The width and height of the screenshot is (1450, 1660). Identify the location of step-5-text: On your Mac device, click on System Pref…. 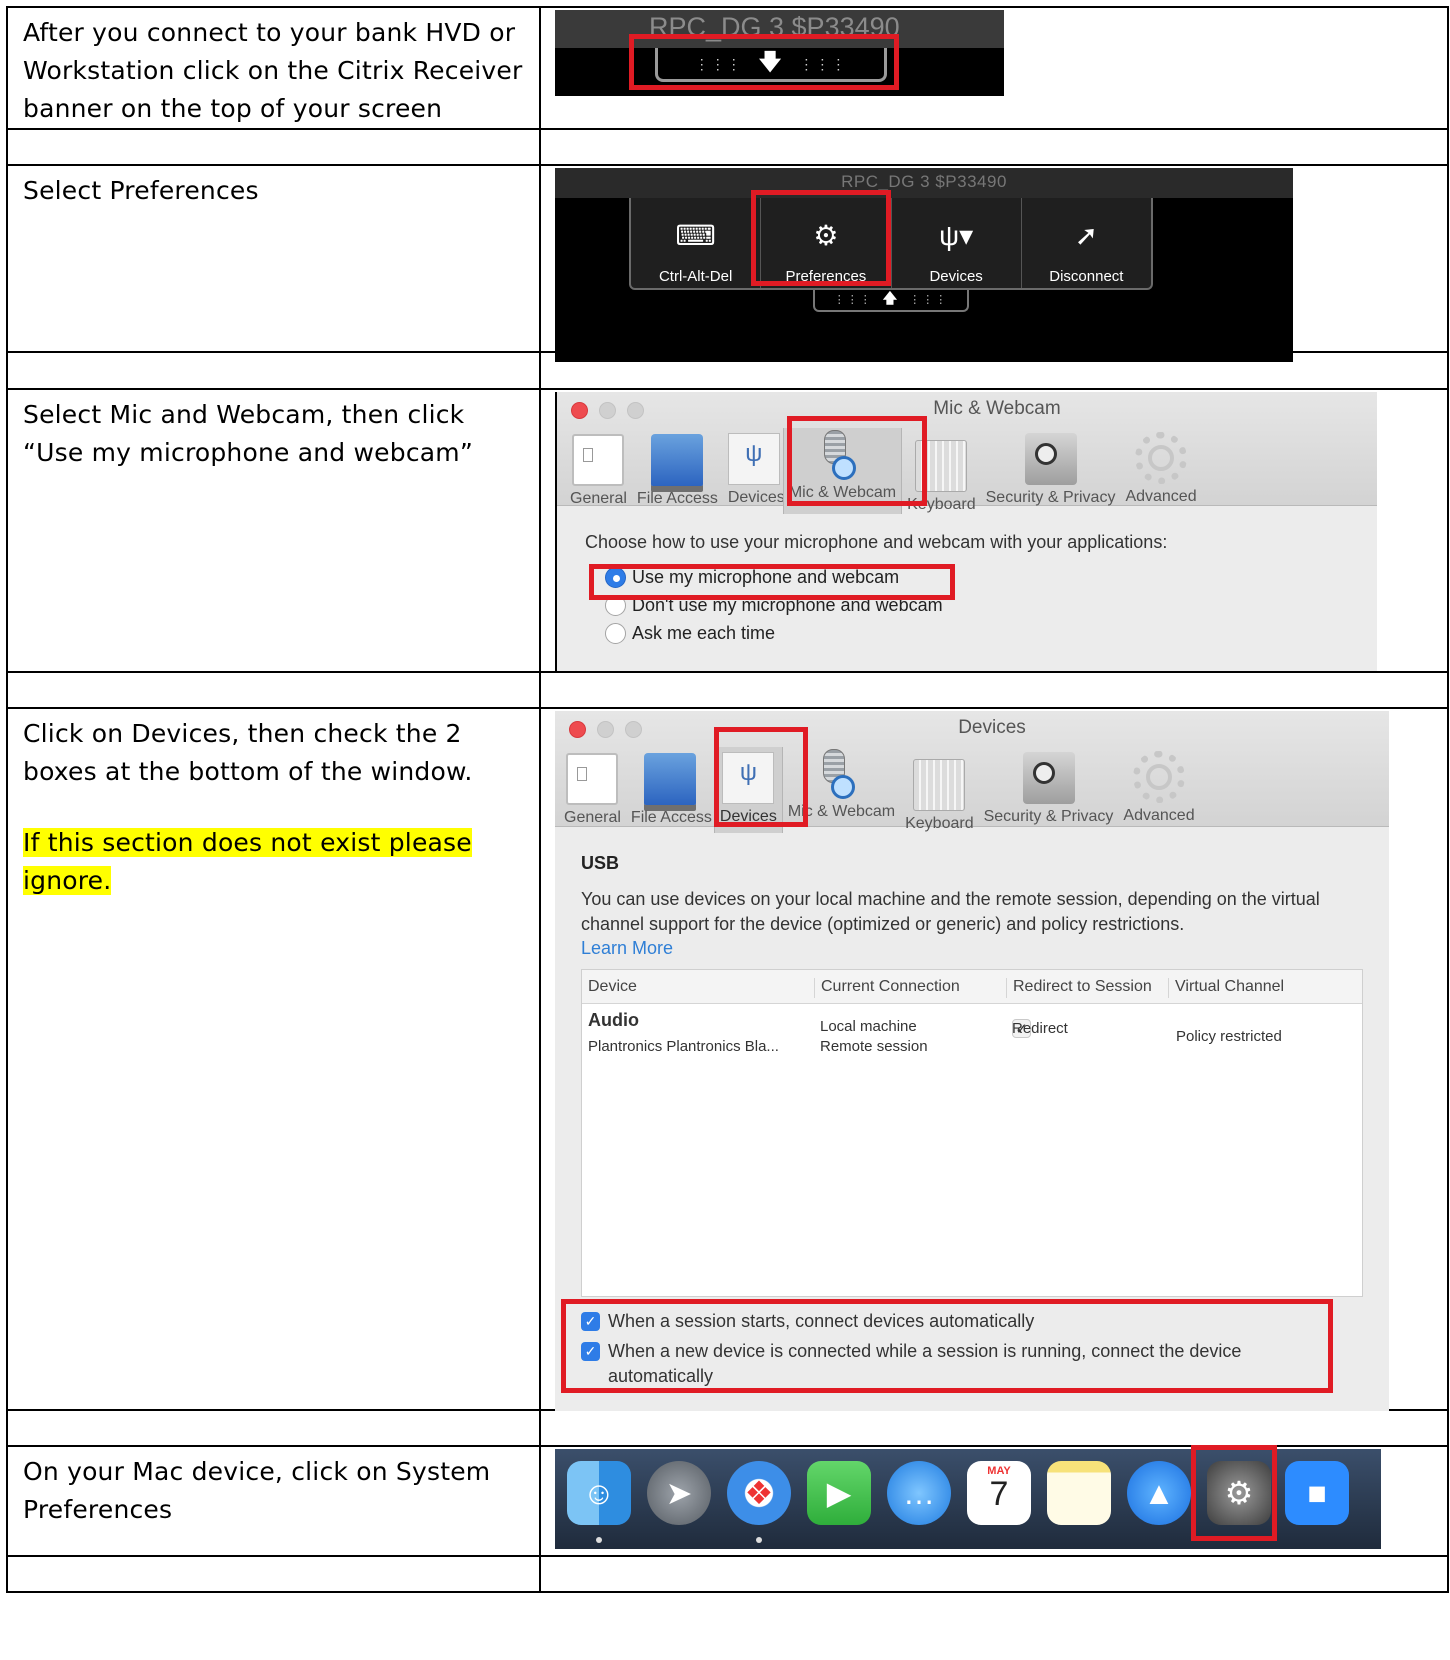
(273, 1501).